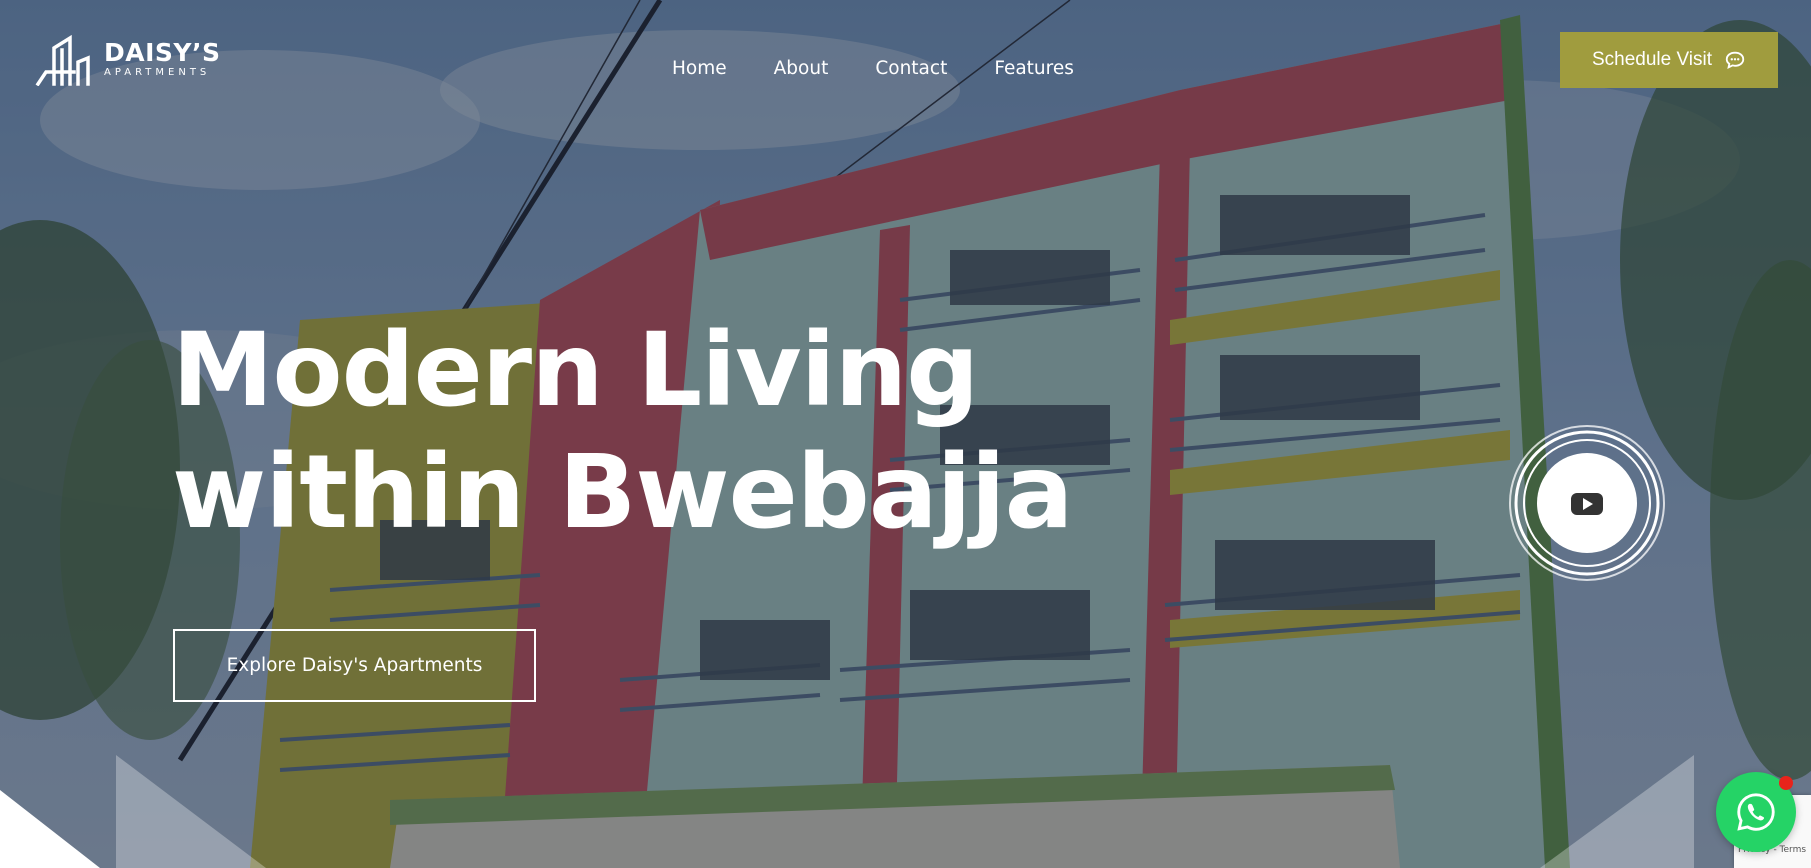 This screenshot has width=1811, height=868. What do you see at coordinates (1587, 503) in the screenshot?
I see `youtube-play-icon` at bounding box center [1587, 503].